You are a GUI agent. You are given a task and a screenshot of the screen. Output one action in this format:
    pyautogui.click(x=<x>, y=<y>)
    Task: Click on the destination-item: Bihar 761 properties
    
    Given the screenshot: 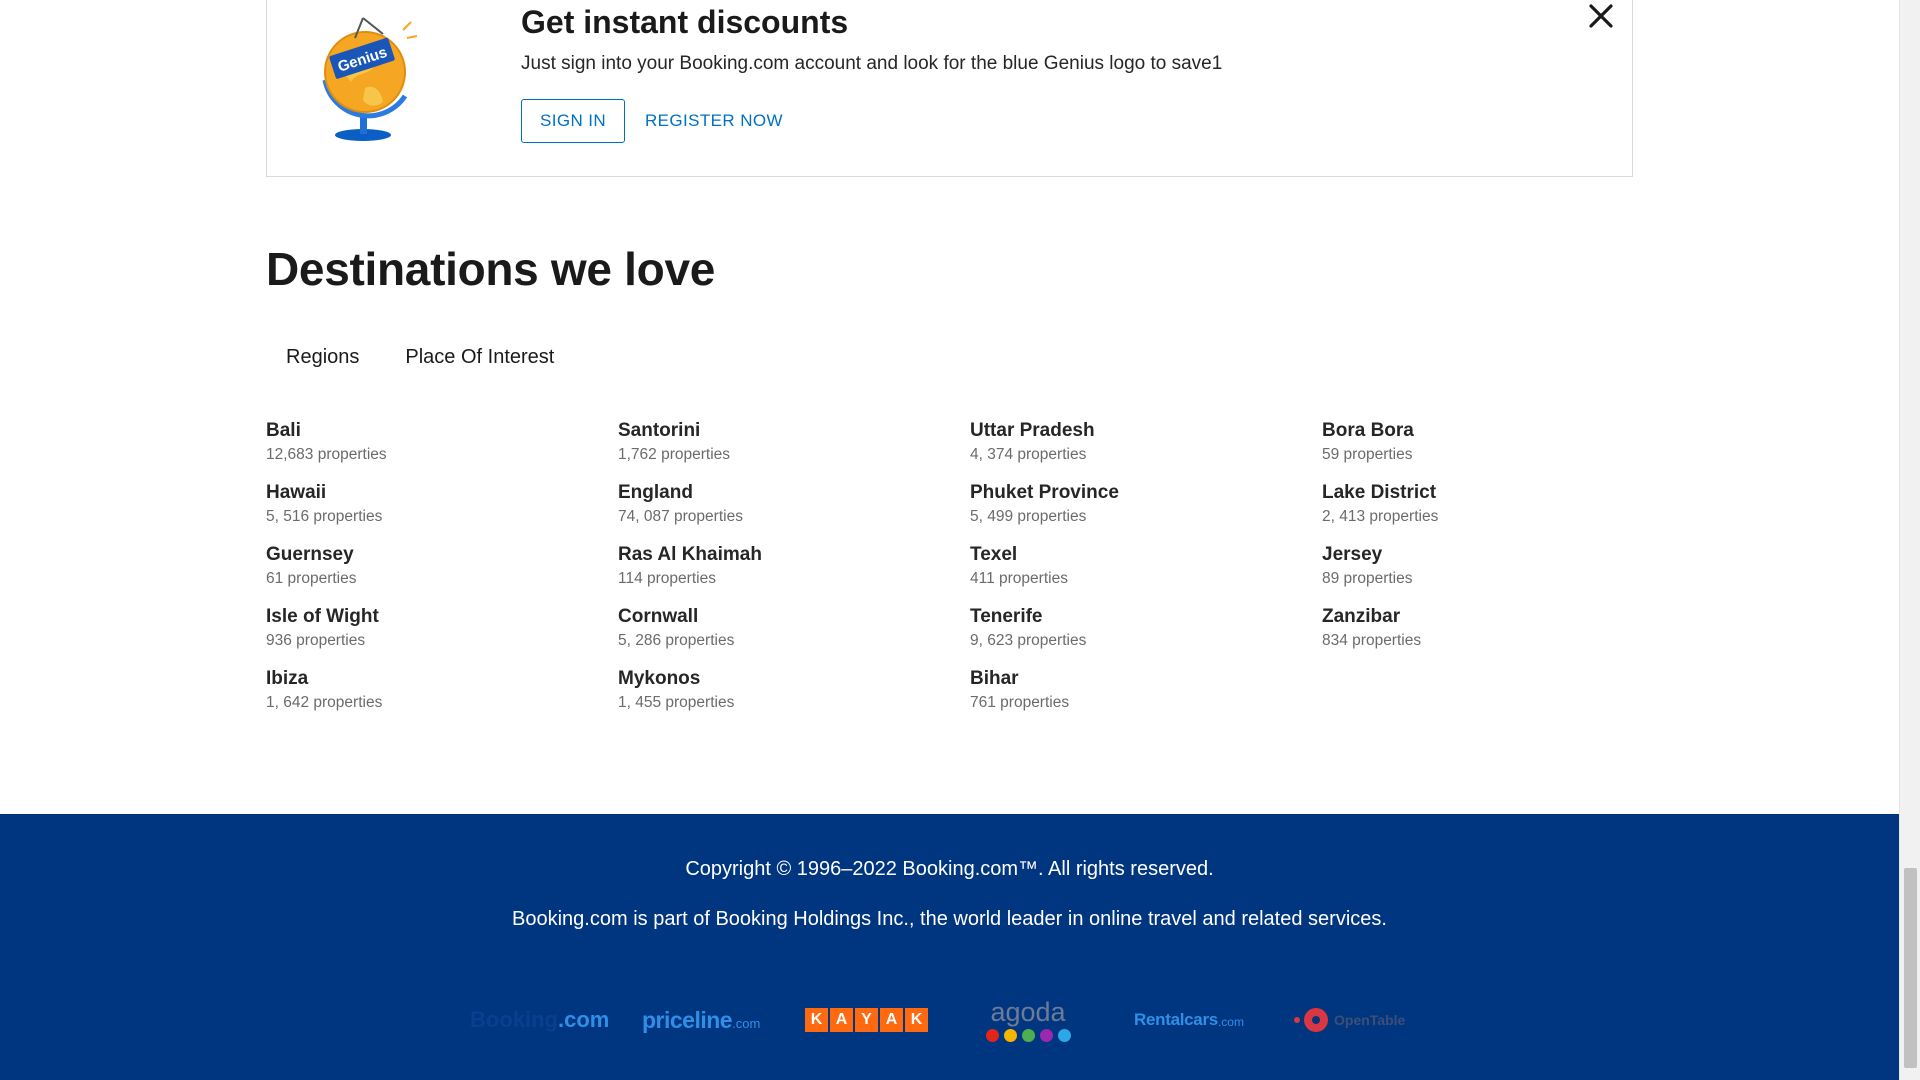 What is the action you would take?
    pyautogui.click(x=1146, y=697)
    